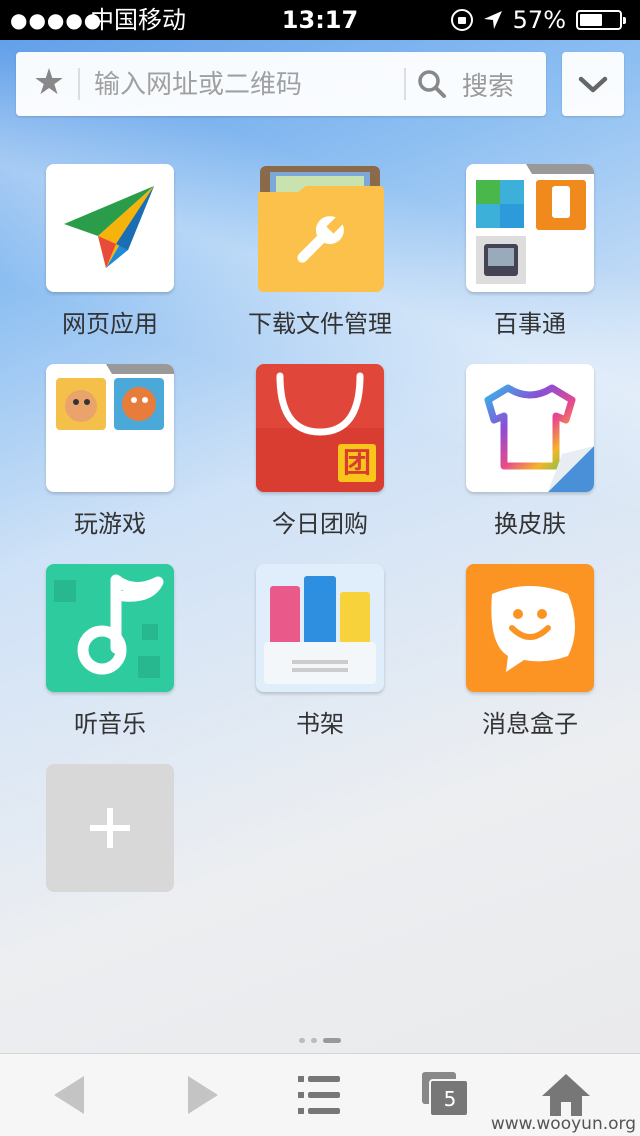 The height and width of the screenshot is (1136, 640). I want to click on shopping-bag-icon: 团, so click(320, 428).